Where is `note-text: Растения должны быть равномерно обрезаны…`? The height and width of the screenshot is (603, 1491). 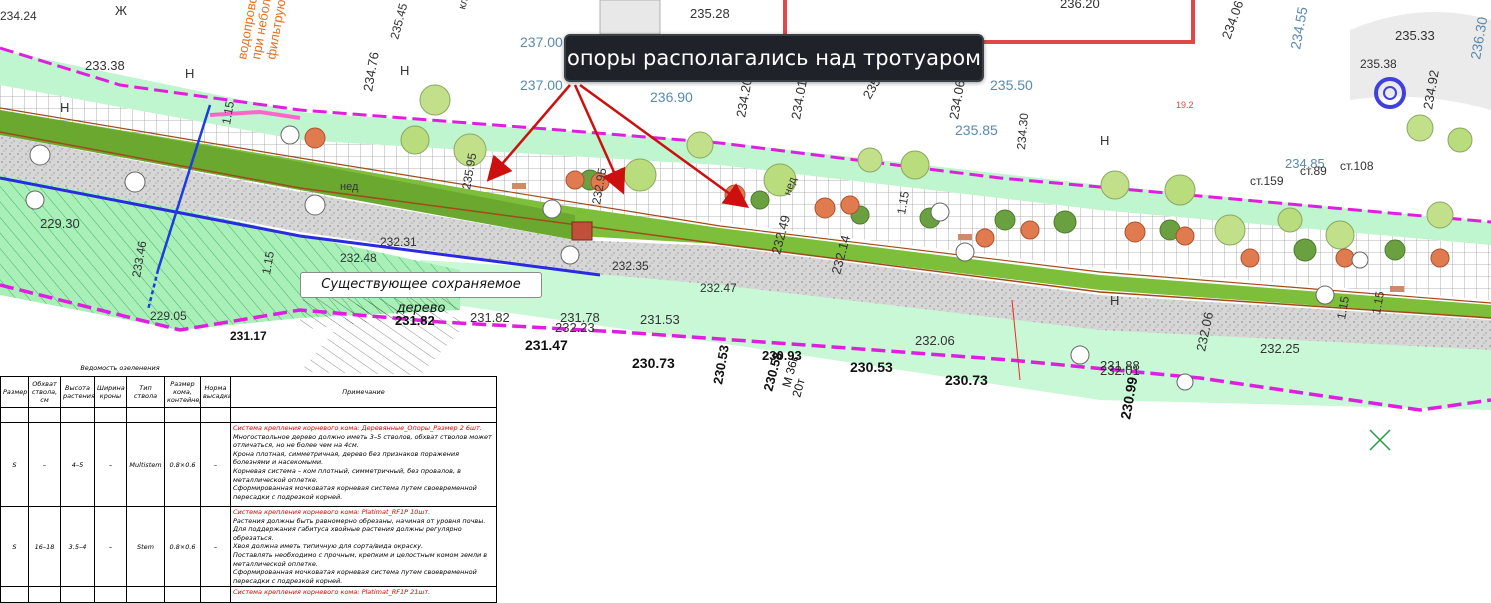
note-text: Растения должны быть равномерно обрезаны… is located at coordinates (360, 550).